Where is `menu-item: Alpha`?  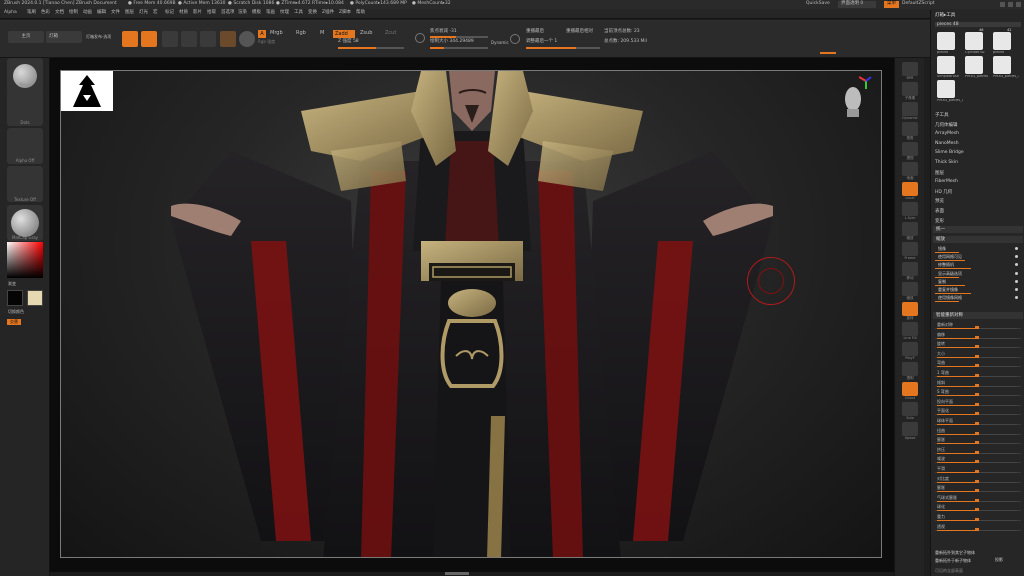 menu-item: Alpha is located at coordinates (10, 13).